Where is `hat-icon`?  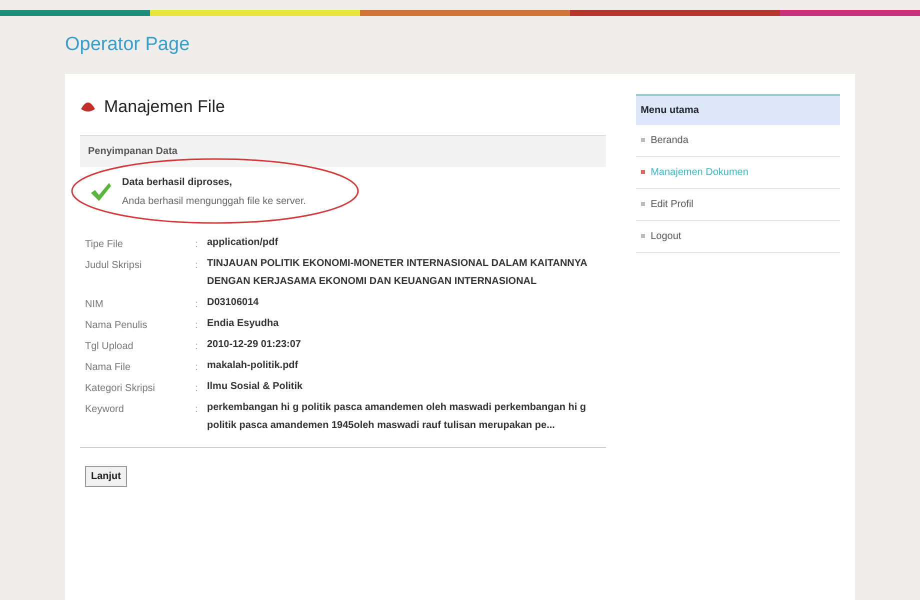
hat-icon is located at coordinates (88, 107).